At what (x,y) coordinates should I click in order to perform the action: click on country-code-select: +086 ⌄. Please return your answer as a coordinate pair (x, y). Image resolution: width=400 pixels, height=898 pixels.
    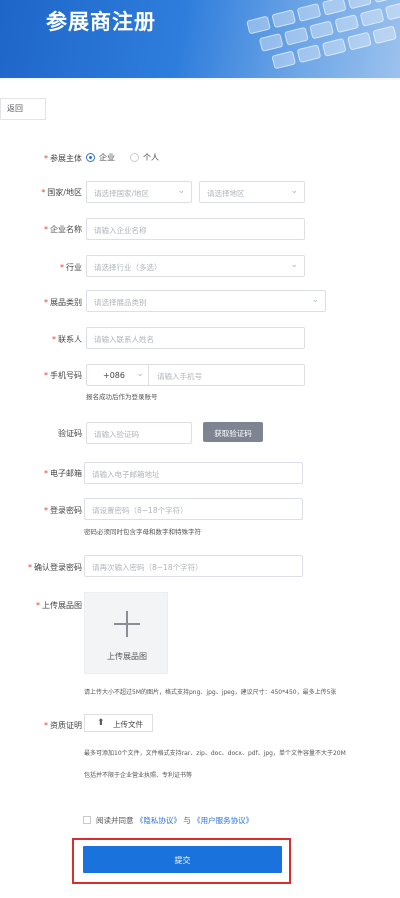
    Looking at the image, I should click on (118, 375).